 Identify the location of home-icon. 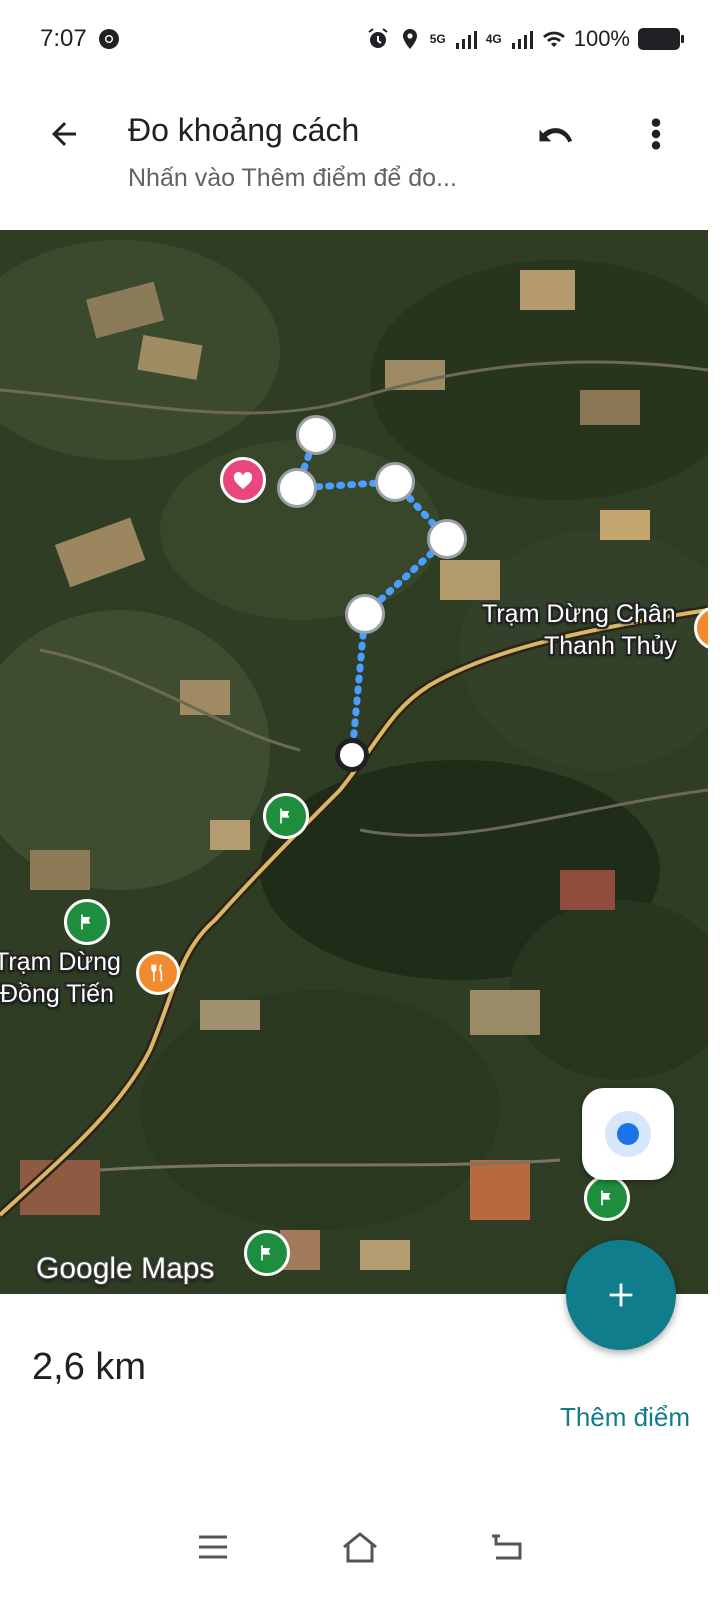
(360, 1547).